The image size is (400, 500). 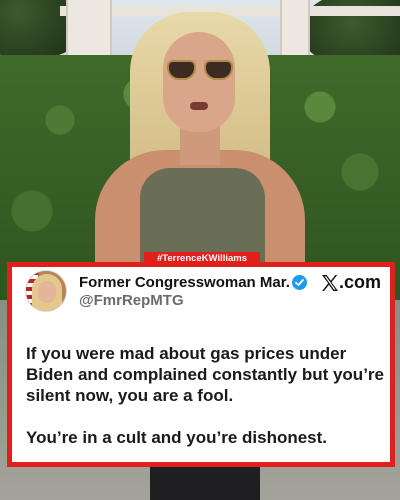 What do you see at coordinates (202, 258) in the screenshot?
I see `hashtag-banner: #TerrenceKWilliams` at bounding box center [202, 258].